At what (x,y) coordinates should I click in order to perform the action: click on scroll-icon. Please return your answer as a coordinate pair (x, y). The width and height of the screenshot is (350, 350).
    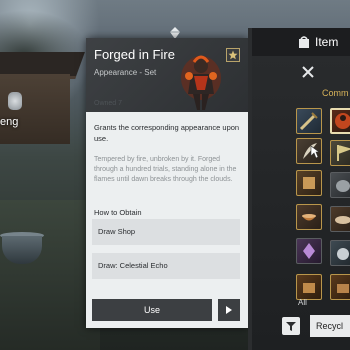
    Looking at the image, I should click on (309, 183).